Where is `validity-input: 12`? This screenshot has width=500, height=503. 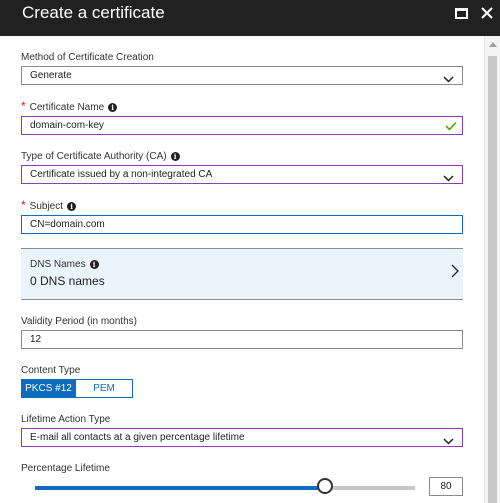 validity-input: 12 is located at coordinates (242, 339).